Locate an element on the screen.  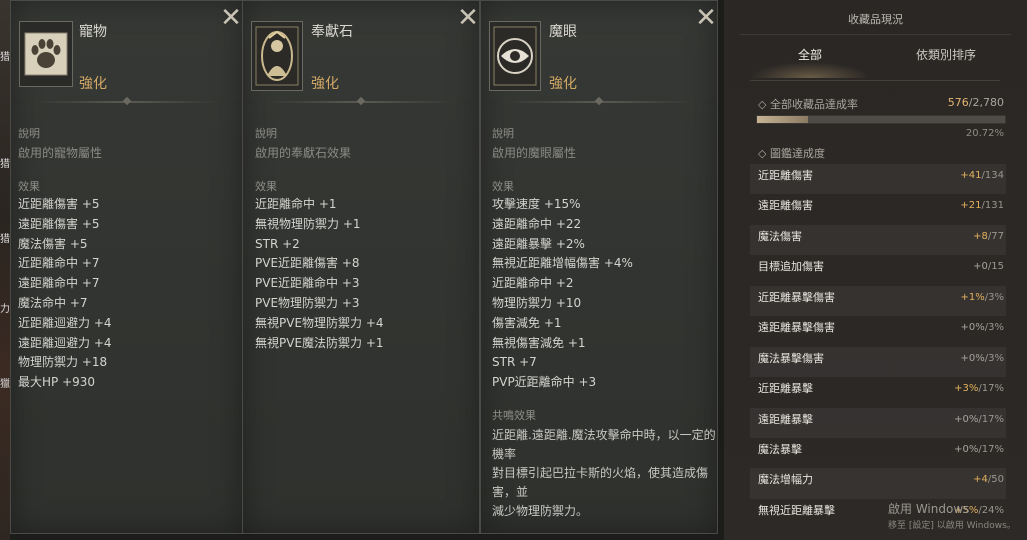
stat-name: 魔法增幅力 is located at coordinates (785, 480).